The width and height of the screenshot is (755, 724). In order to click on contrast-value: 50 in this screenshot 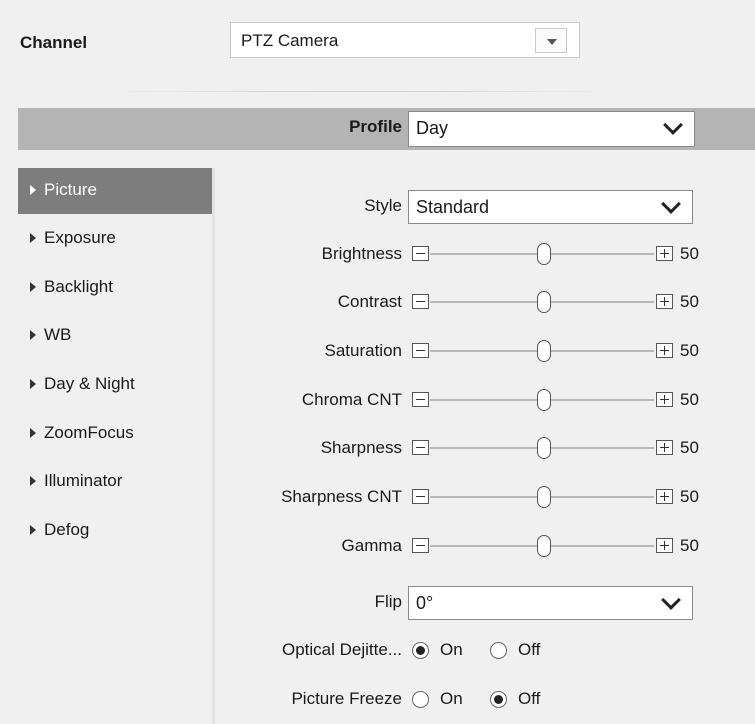, I will do `click(689, 301)`.